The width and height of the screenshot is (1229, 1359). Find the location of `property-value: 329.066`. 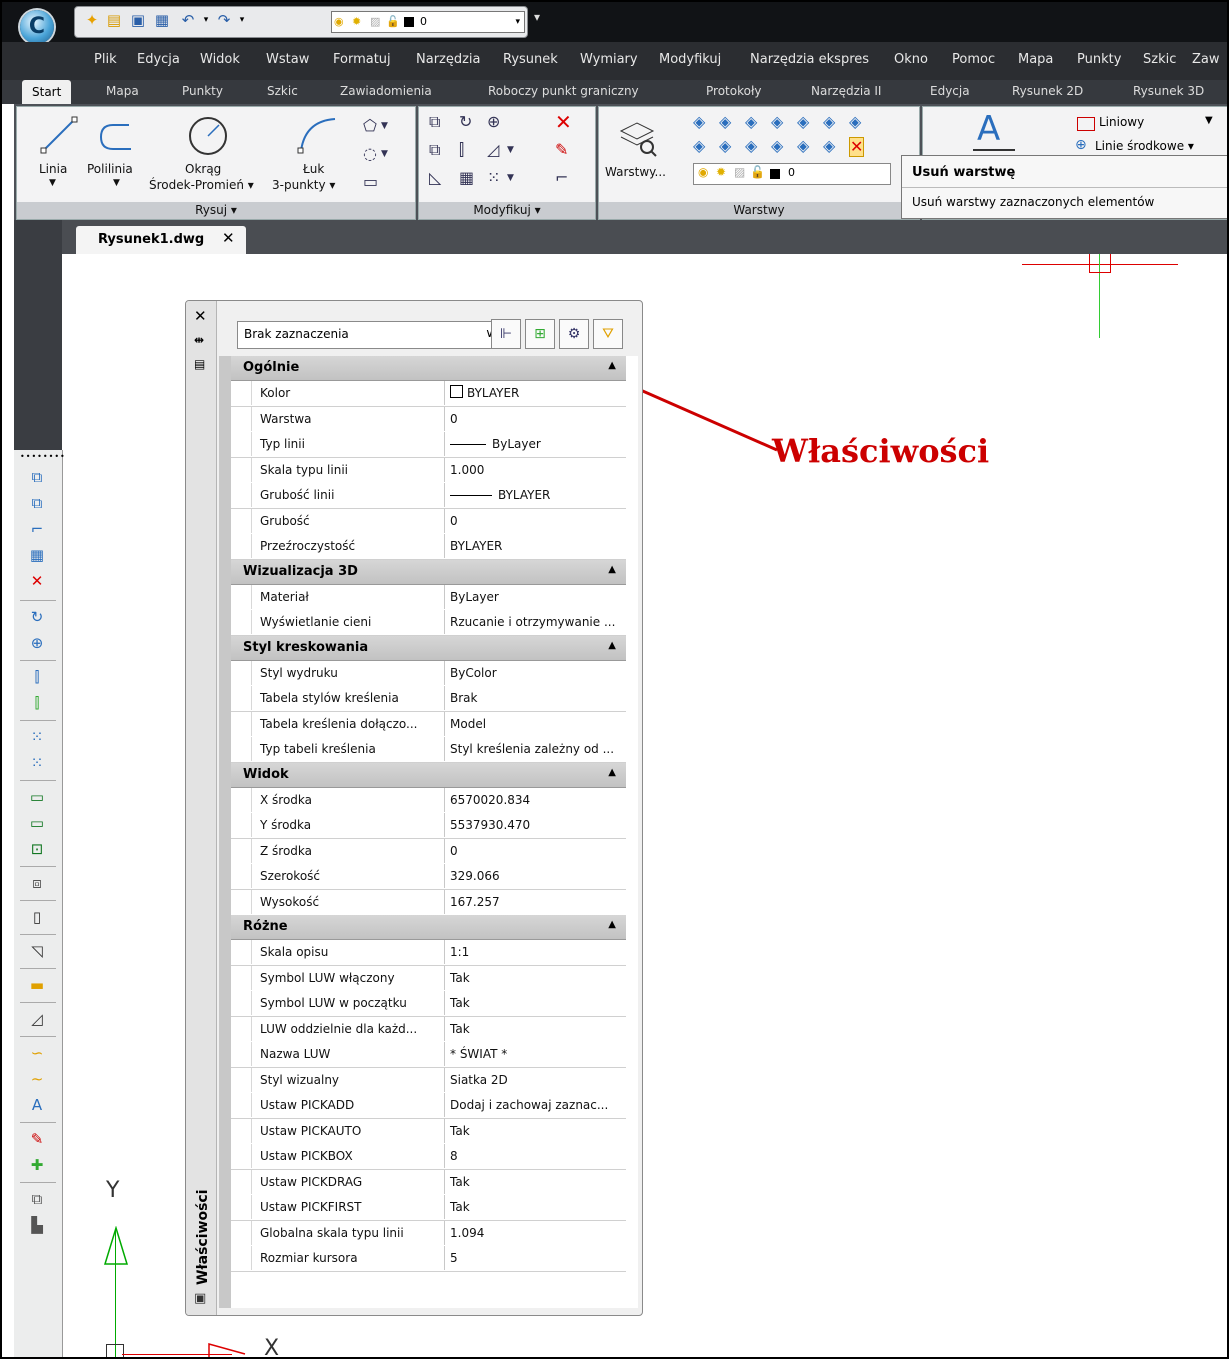

property-value: 329.066 is located at coordinates (535, 876).